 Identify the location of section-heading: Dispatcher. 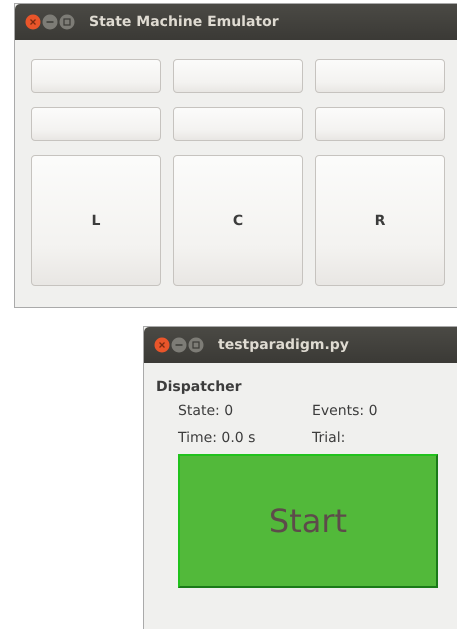
(199, 387).